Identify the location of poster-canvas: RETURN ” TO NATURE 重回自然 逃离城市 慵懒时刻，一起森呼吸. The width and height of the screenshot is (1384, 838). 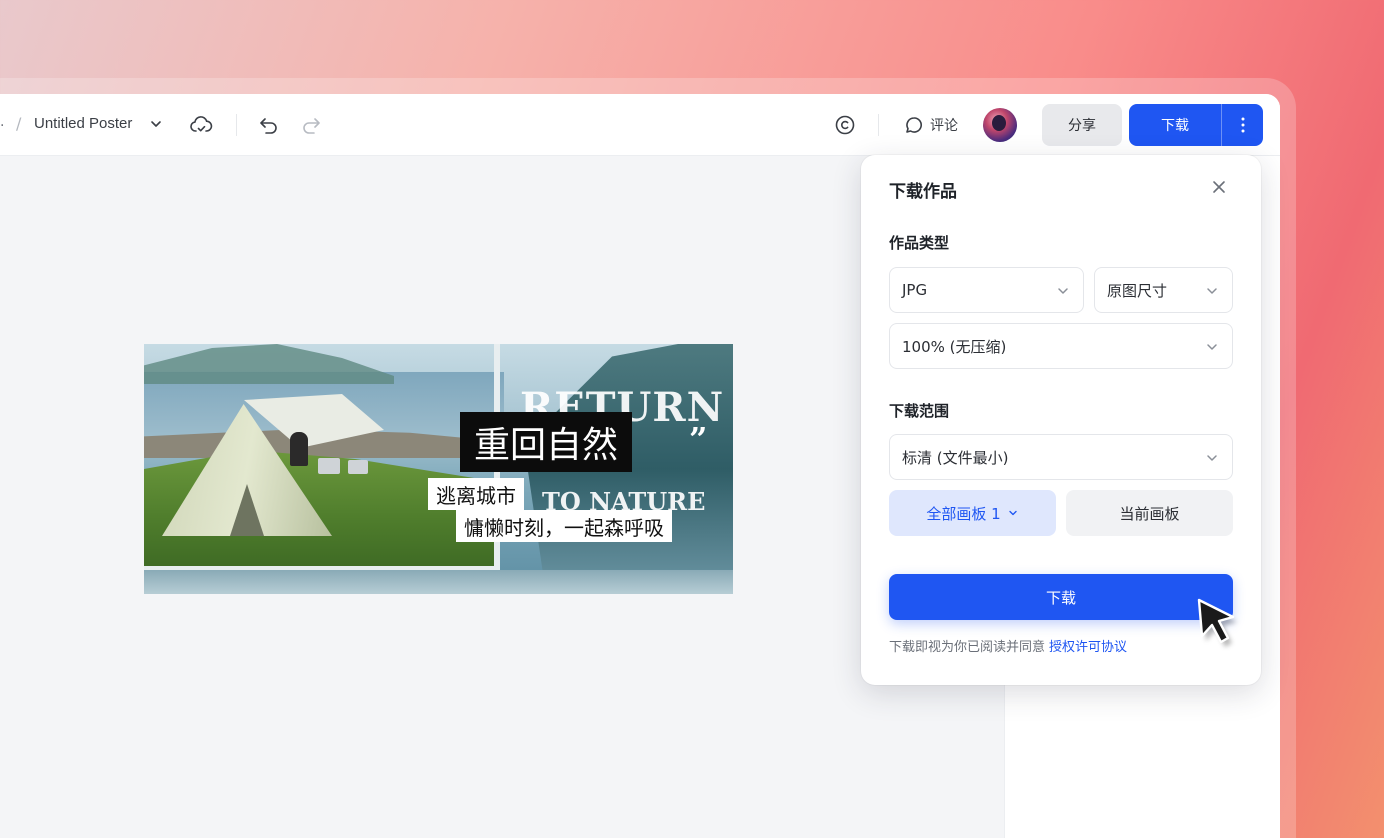
(438, 469).